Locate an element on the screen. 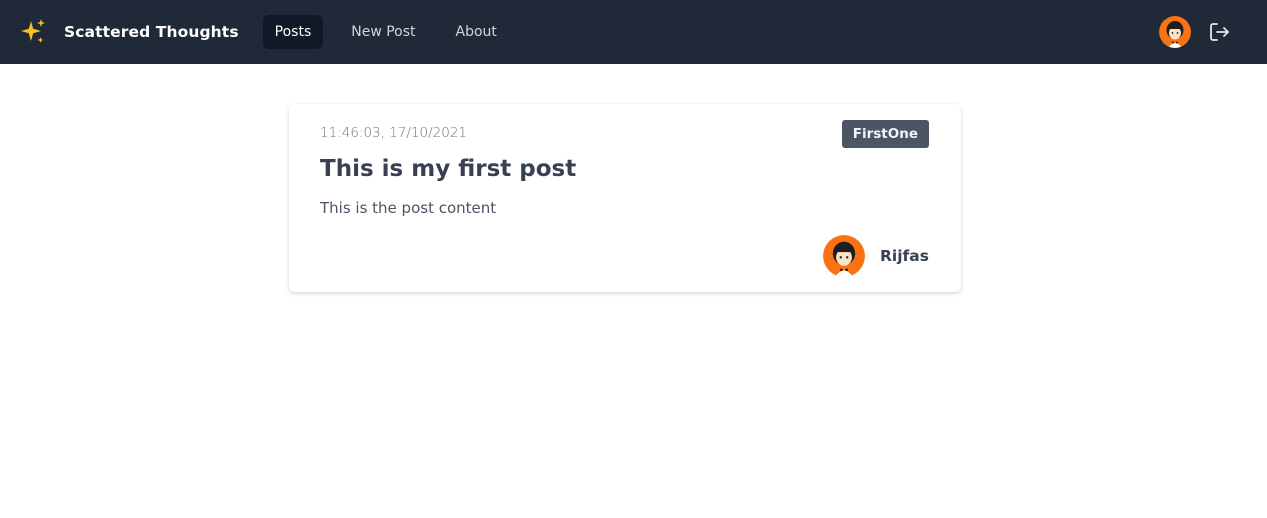 This screenshot has width=1267, height=518. post-title: This is my first post is located at coordinates (448, 169).